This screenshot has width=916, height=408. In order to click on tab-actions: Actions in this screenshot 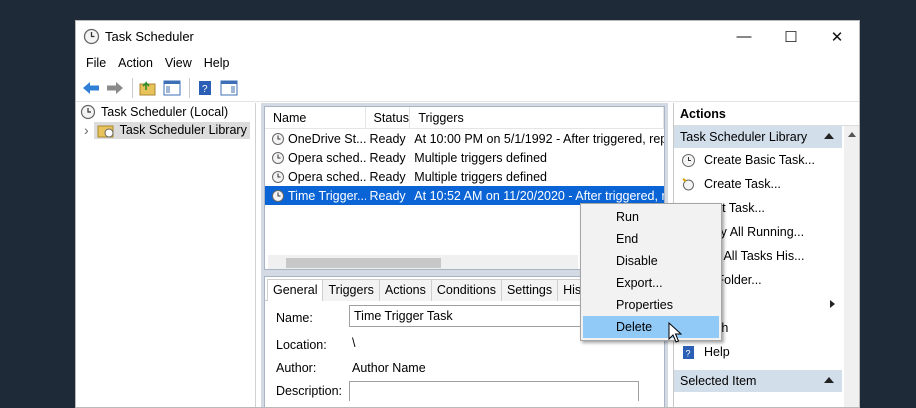, I will do `click(405, 290)`.